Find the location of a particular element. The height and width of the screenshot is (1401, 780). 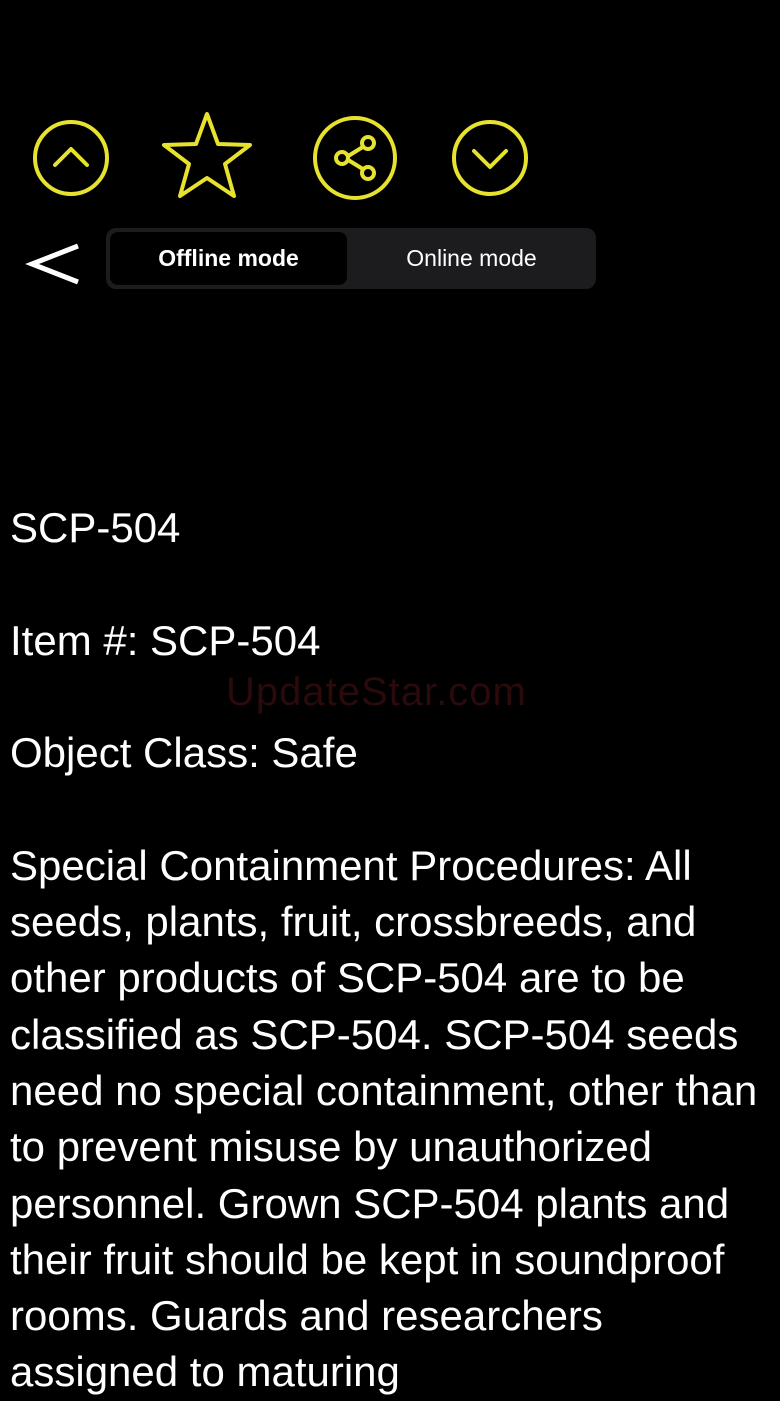

share-circle-icon is located at coordinates (355, 158).